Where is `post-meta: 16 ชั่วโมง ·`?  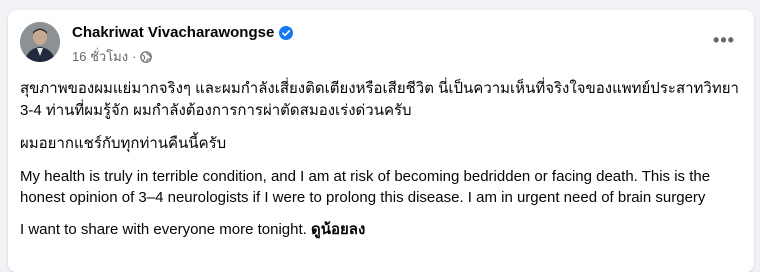
post-meta: 16 ชั่วโมง · is located at coordinates (112, 56).